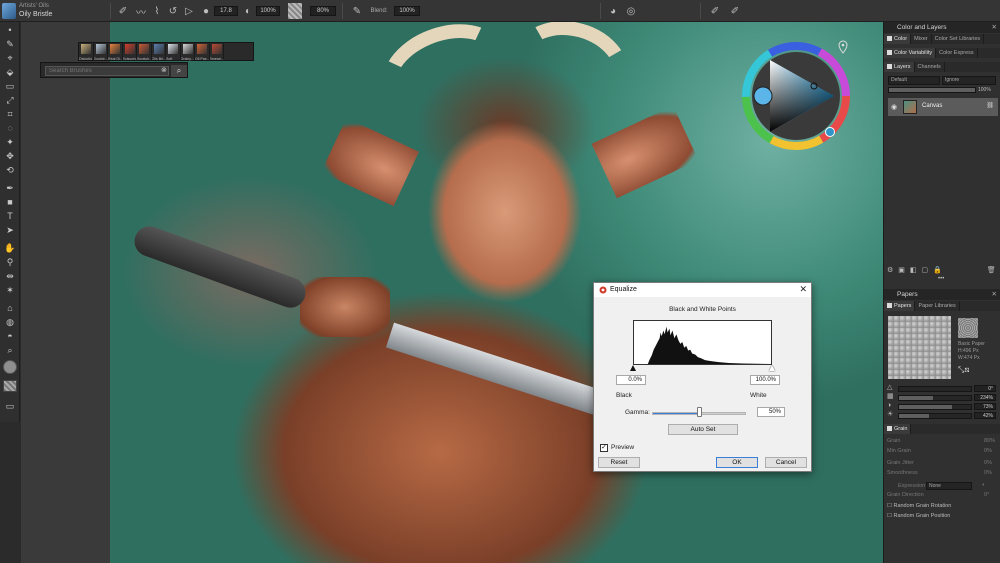  I want to click on magic-wand-icon: ✦, so click(10, 142).